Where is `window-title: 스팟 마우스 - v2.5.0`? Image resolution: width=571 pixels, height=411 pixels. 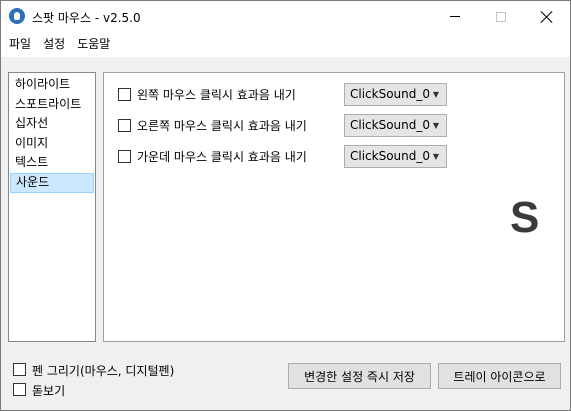 window-title: 스팟 마우스 - v2.5.0 is located at coordinates (86, 18).